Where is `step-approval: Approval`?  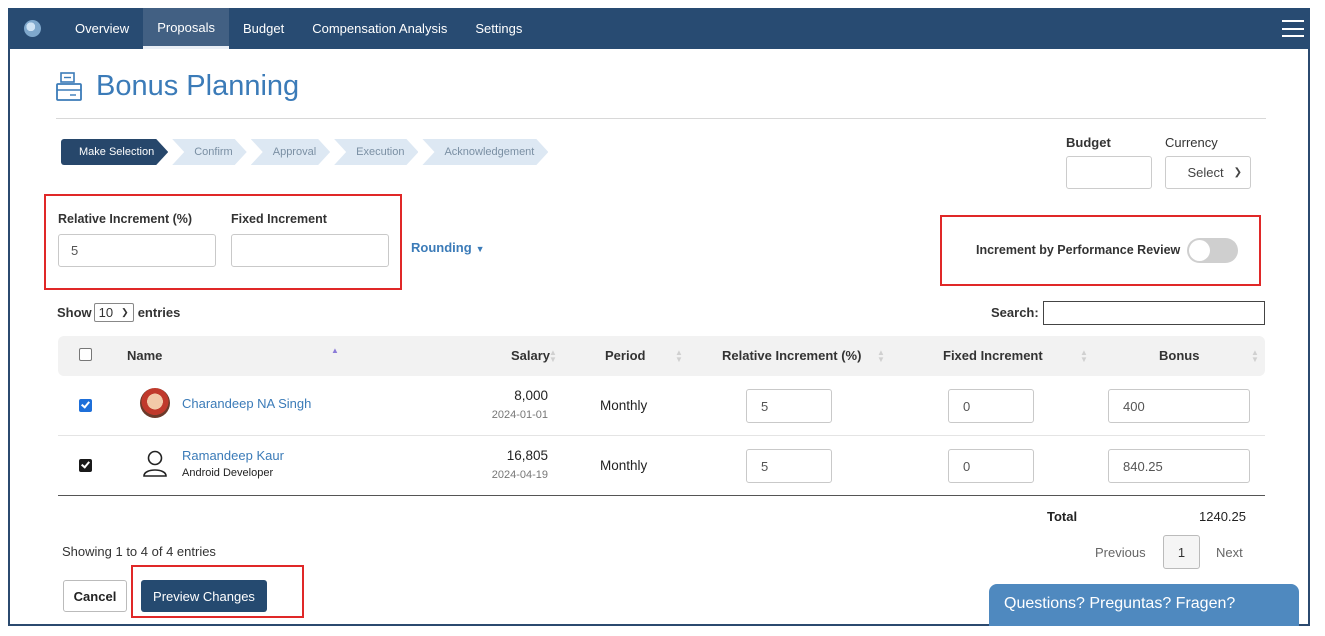
step-approval: Approval is located at coordinates (290, 152).